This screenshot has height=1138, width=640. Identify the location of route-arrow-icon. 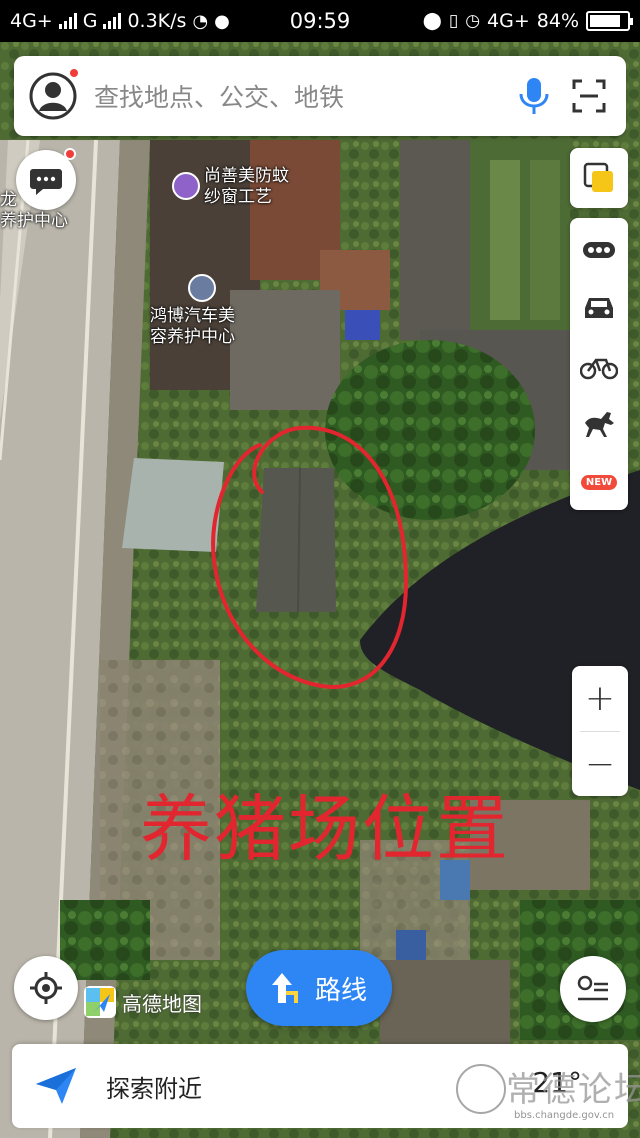
(284, 988).